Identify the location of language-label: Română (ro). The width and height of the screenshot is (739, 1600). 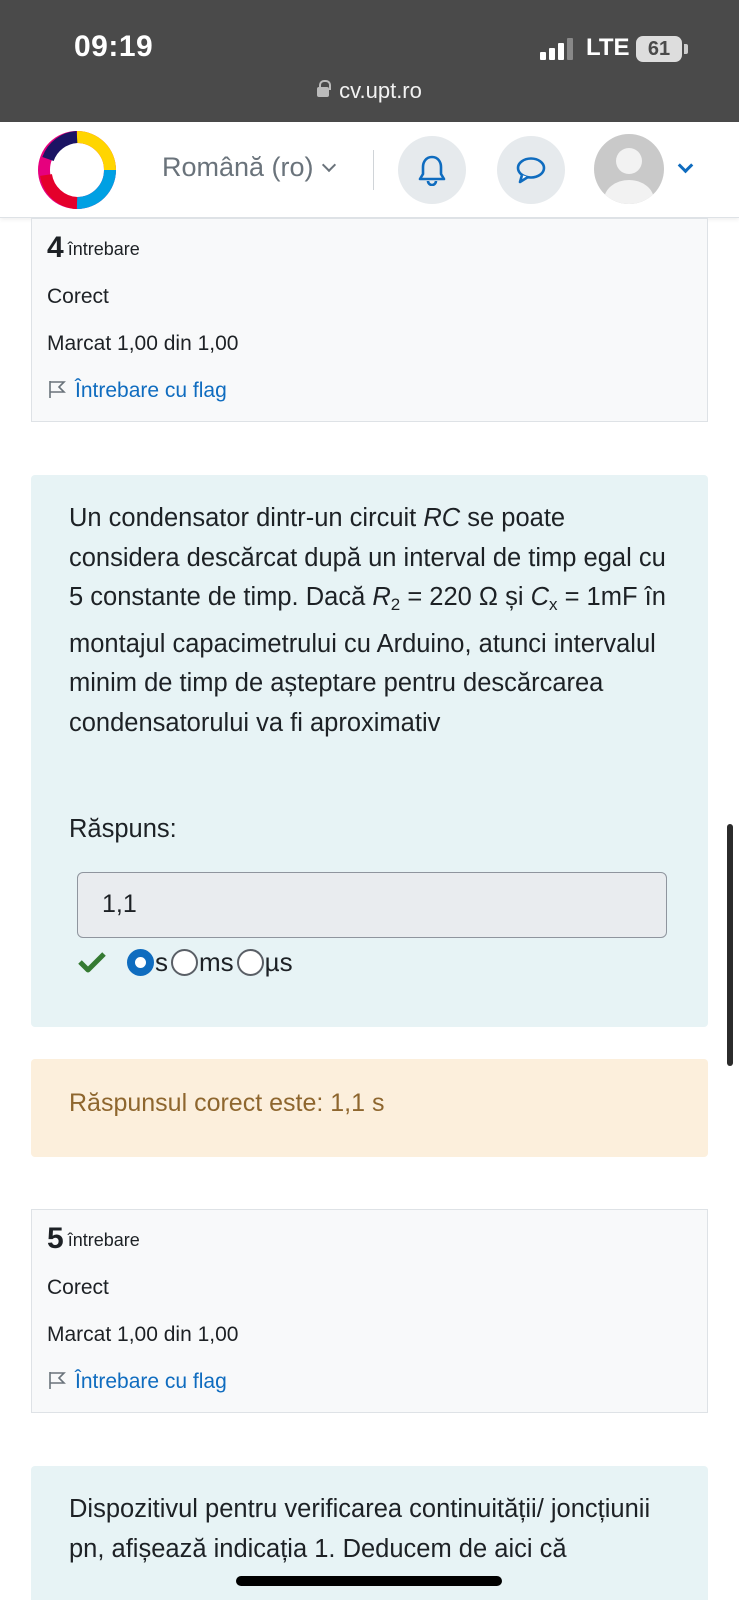
(238, 167).